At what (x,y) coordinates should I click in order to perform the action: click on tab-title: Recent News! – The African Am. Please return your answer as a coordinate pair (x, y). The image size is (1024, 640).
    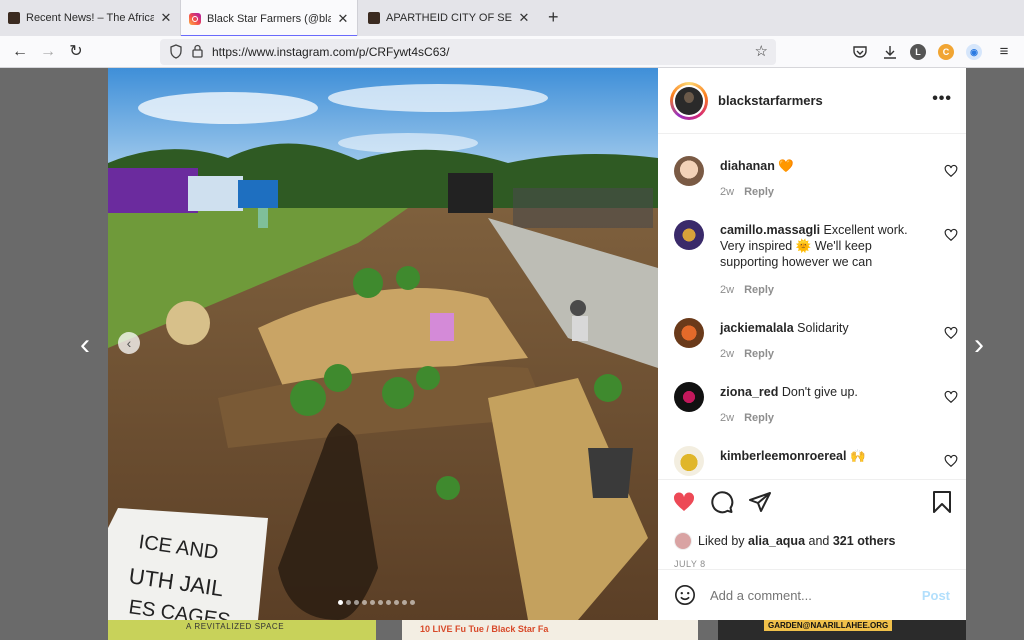
    Looking at the image, I should click on (90, 18).